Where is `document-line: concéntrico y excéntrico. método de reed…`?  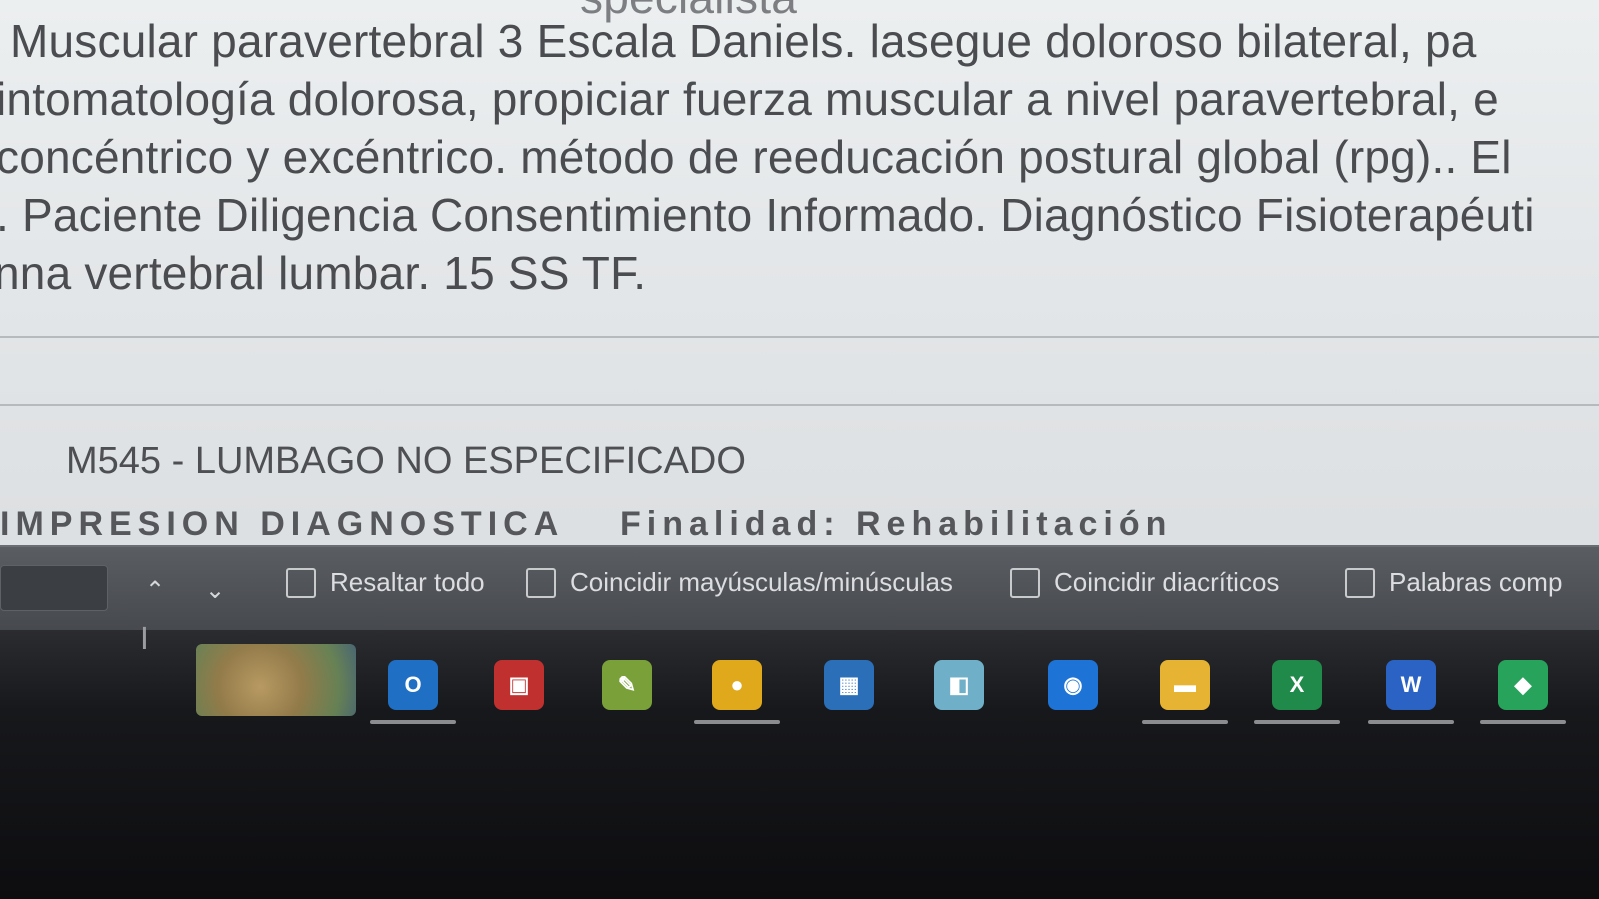 document-line: concéntrico y excéntrico. método de reed… is located at coordinates (756, 157).